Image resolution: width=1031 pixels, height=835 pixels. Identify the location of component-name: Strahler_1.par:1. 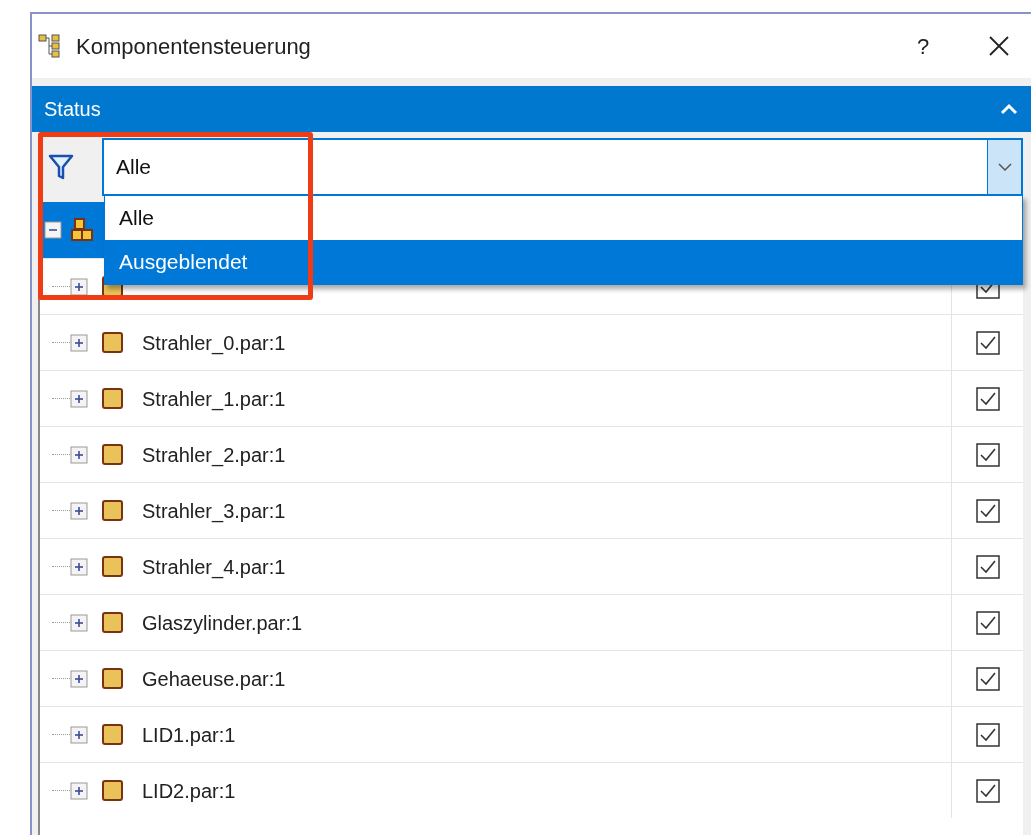
(214, 398).